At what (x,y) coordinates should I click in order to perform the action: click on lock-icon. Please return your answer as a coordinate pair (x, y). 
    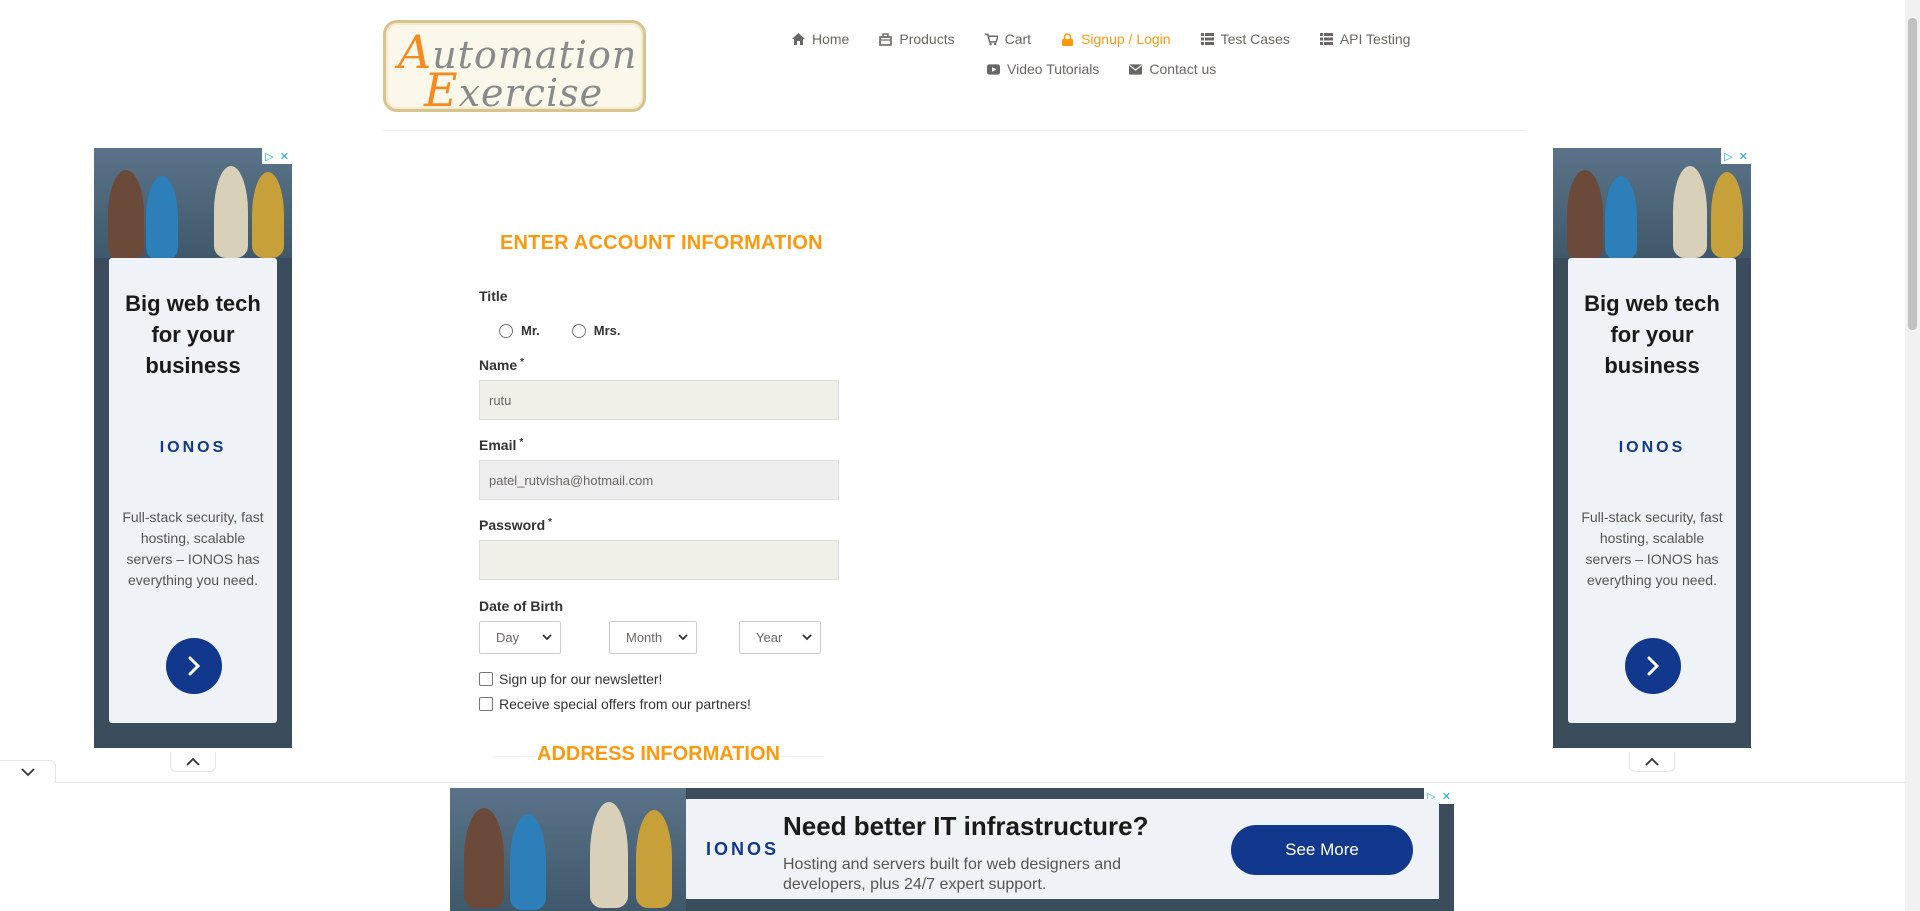
    Looking at the image, I should click on (1067, 39).